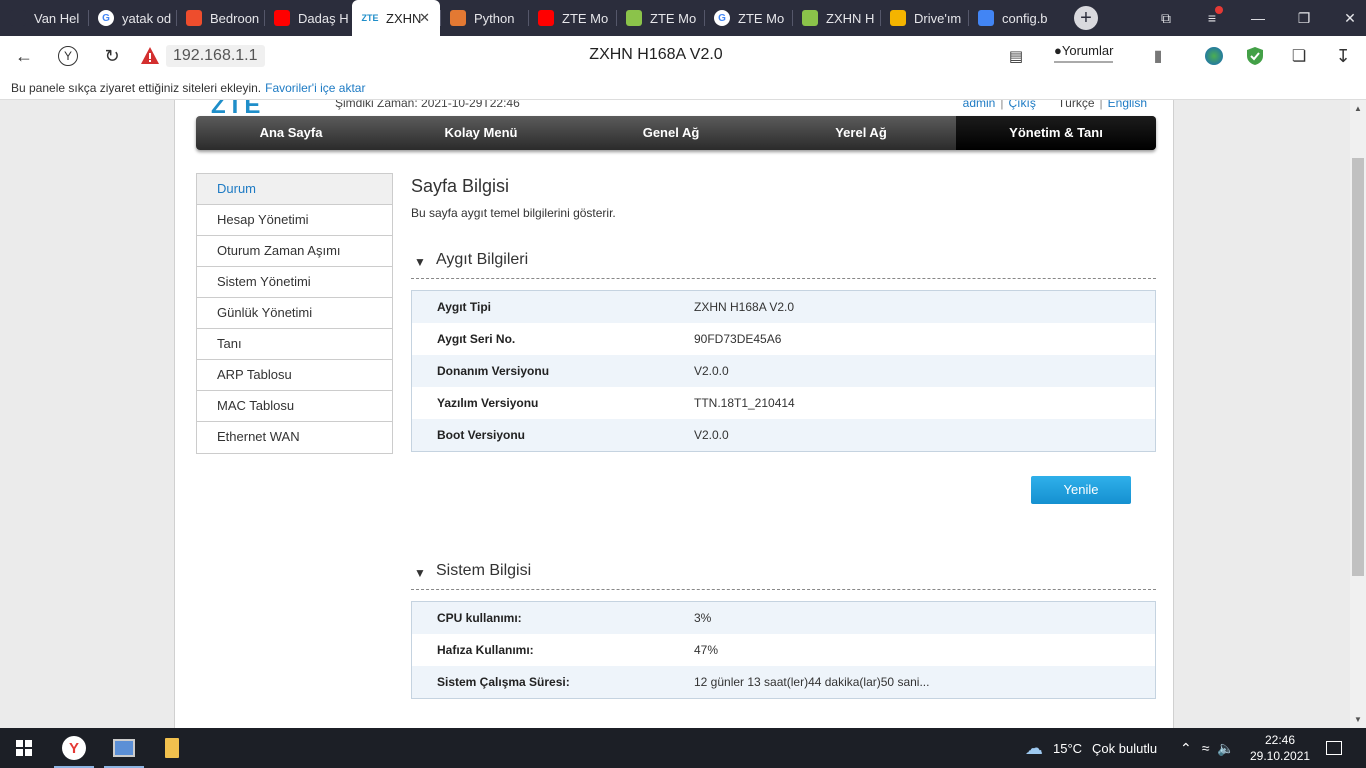  What do you see at coordinates (938, 18) in the screenshot?
I see `tab-label: Drive'ım` at bounding box center [938, 18].